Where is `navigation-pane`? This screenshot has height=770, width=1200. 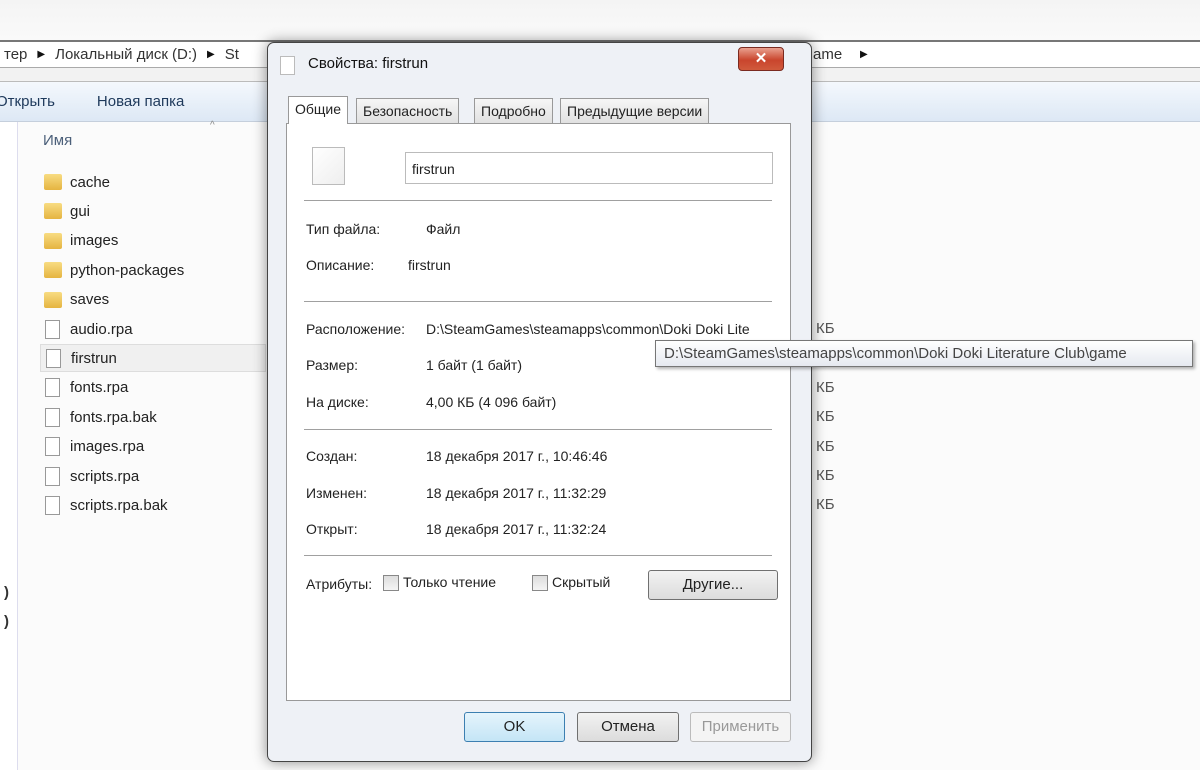
navigation-pane is located at coordinates (9, 446).